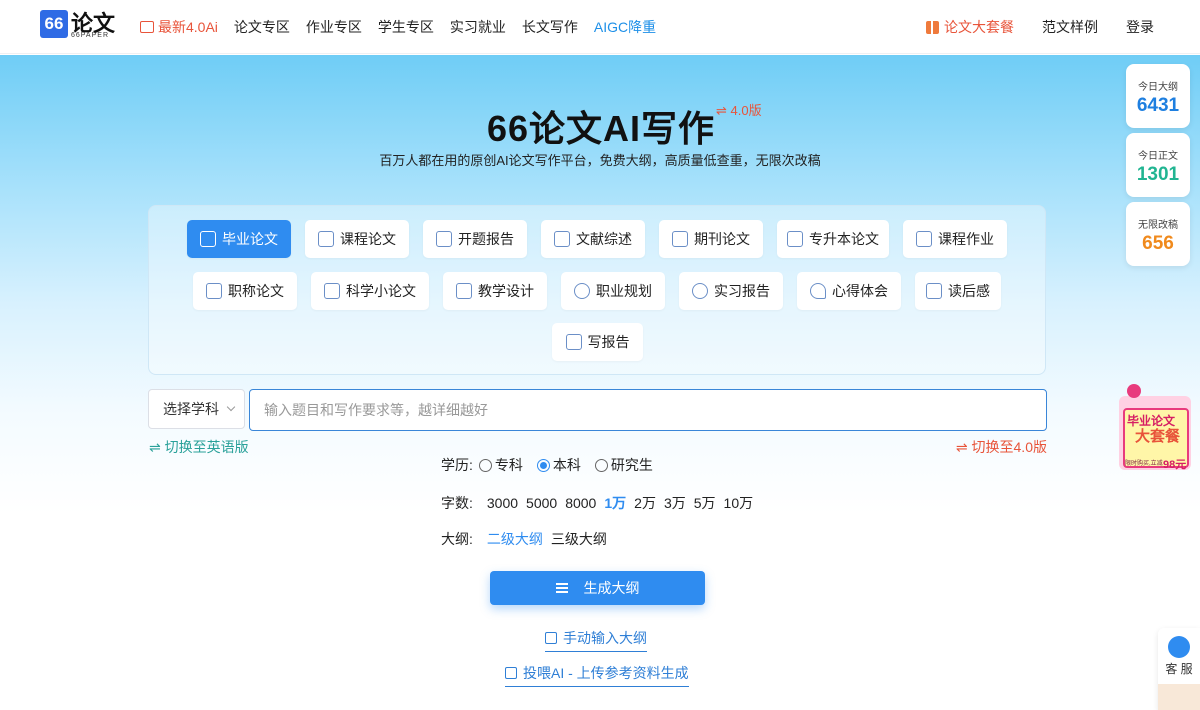  Describe the element at coordinates (1158, 156) in the screenshot. I see `stat-label: 今日正文` at that location.